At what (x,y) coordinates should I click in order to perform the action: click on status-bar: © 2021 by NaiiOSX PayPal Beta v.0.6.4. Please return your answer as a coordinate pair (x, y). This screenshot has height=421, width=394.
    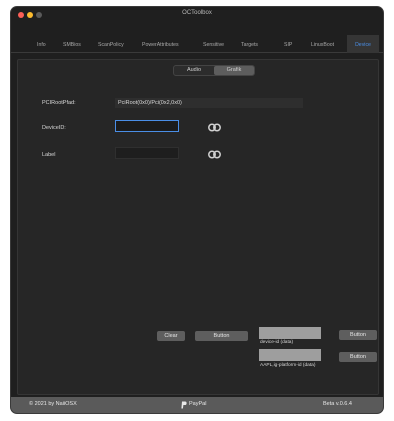
    Looking at the image, I should click on (197, 405).